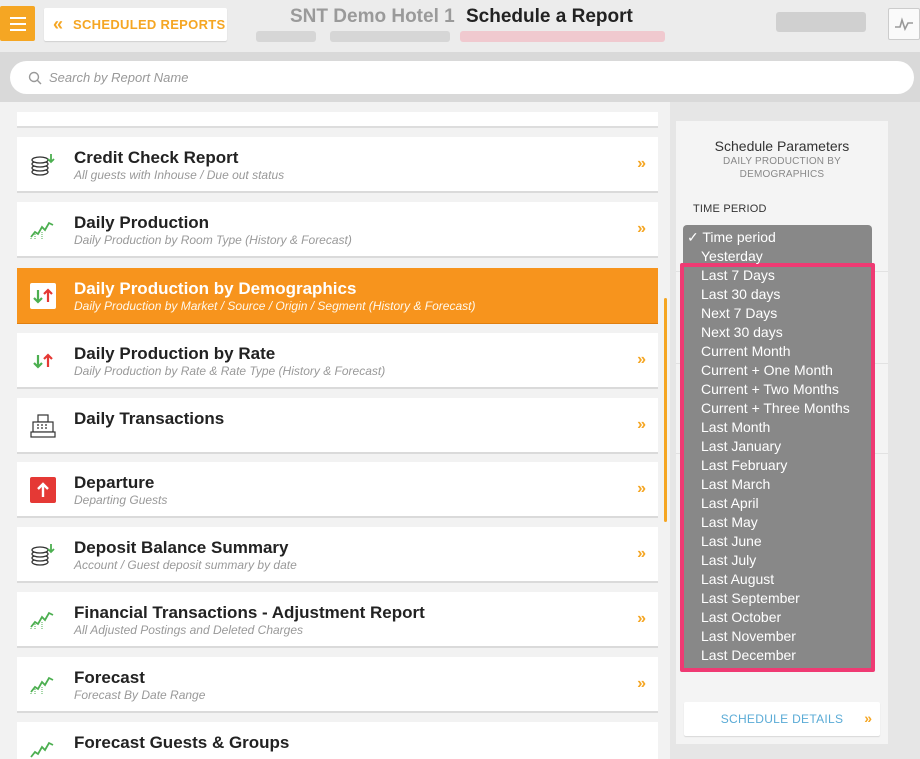 The height and width of the screenshot is (759, 920). What do you see at coordinates (142, 222) in the screenshot?
I see `report-title: Daily Production` at bounding box center [142, 222].